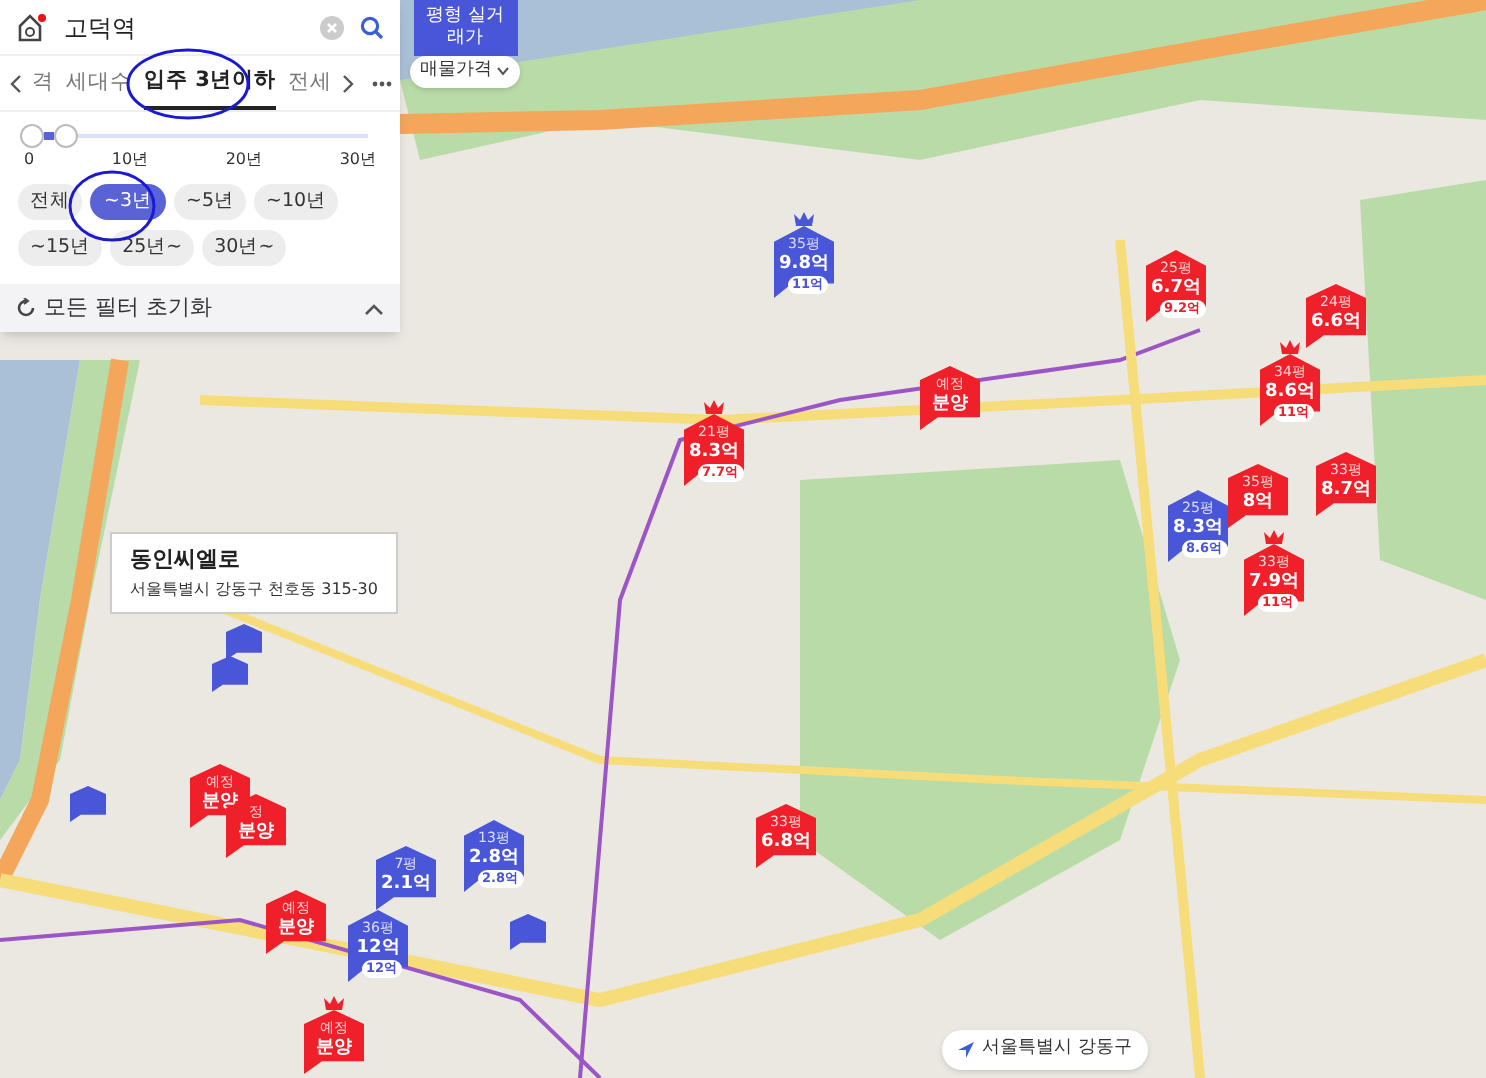  Describe the element at coordinates (184, 27) in the screenshot. I see `search-field: 고덕역` at that location.